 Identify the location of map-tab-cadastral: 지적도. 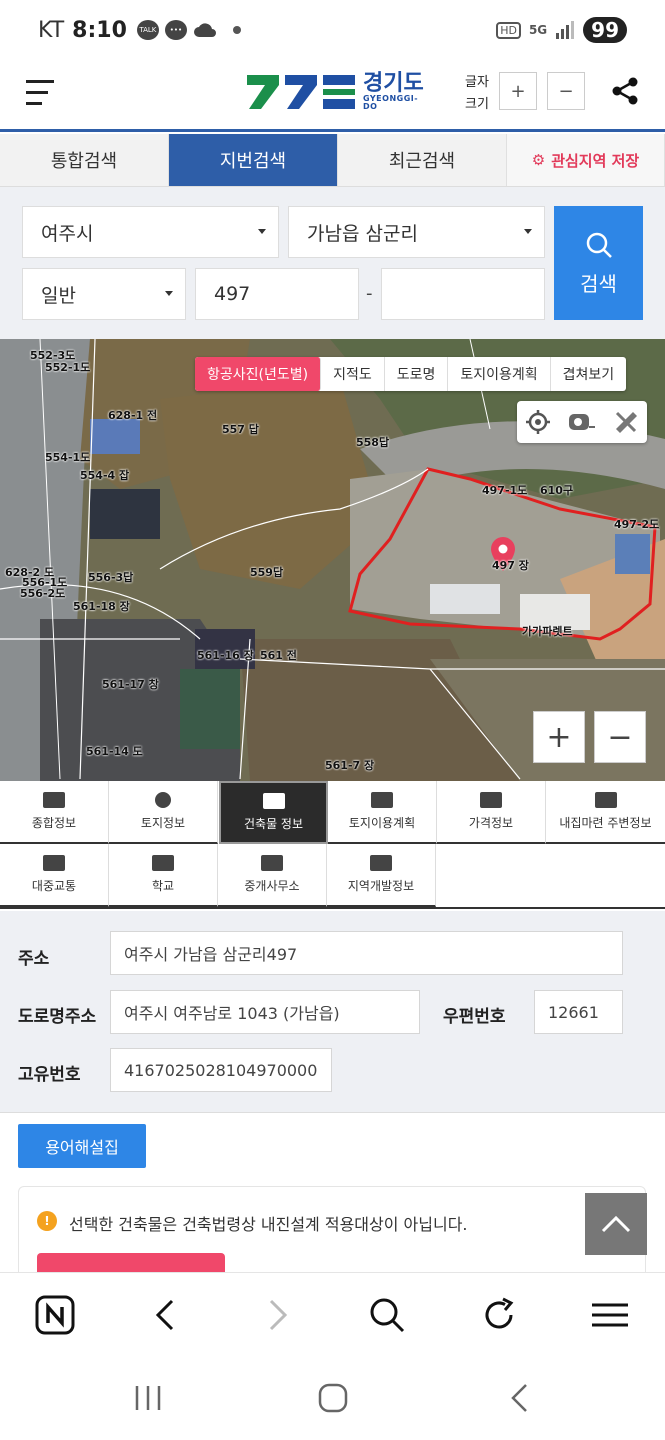
(353, 374).